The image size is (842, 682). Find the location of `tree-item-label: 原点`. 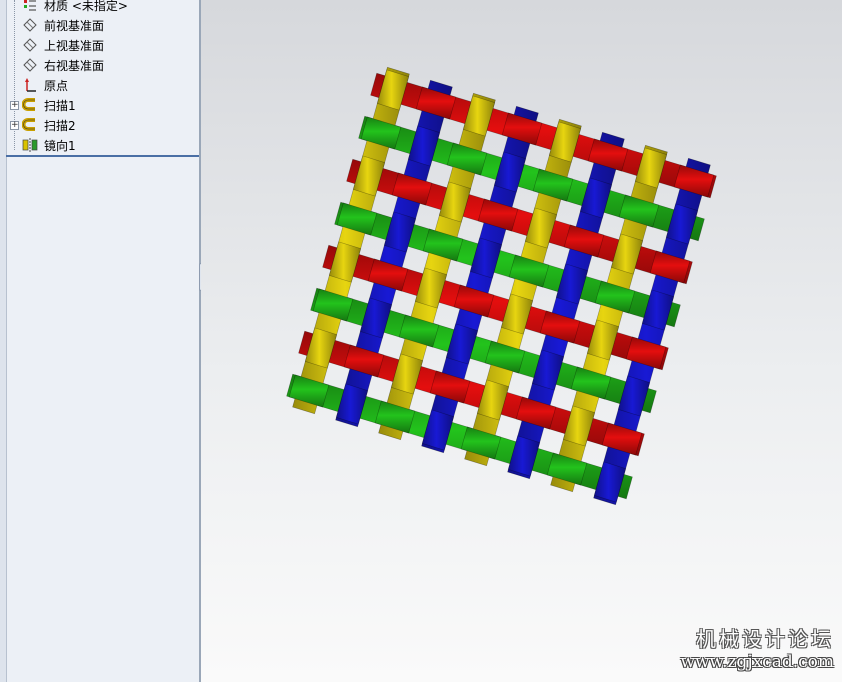

tree-item-label: 原点 is located at coordinates (56, 85).